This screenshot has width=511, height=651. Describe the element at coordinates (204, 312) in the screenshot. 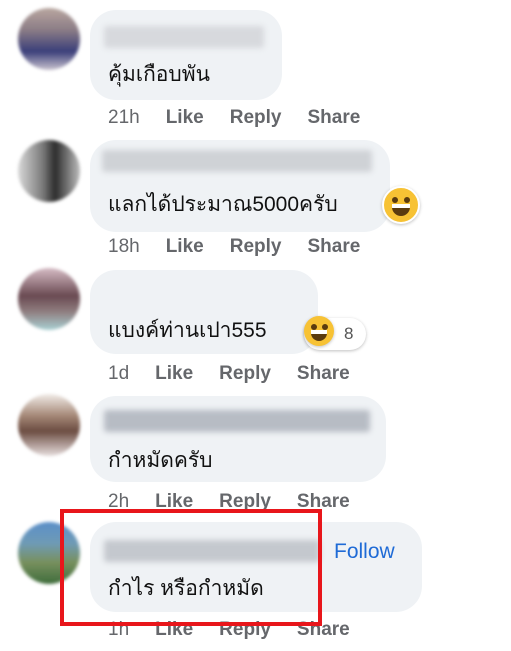

I see `comment-bubble: แบงค์ท่านเปา555` at that location.